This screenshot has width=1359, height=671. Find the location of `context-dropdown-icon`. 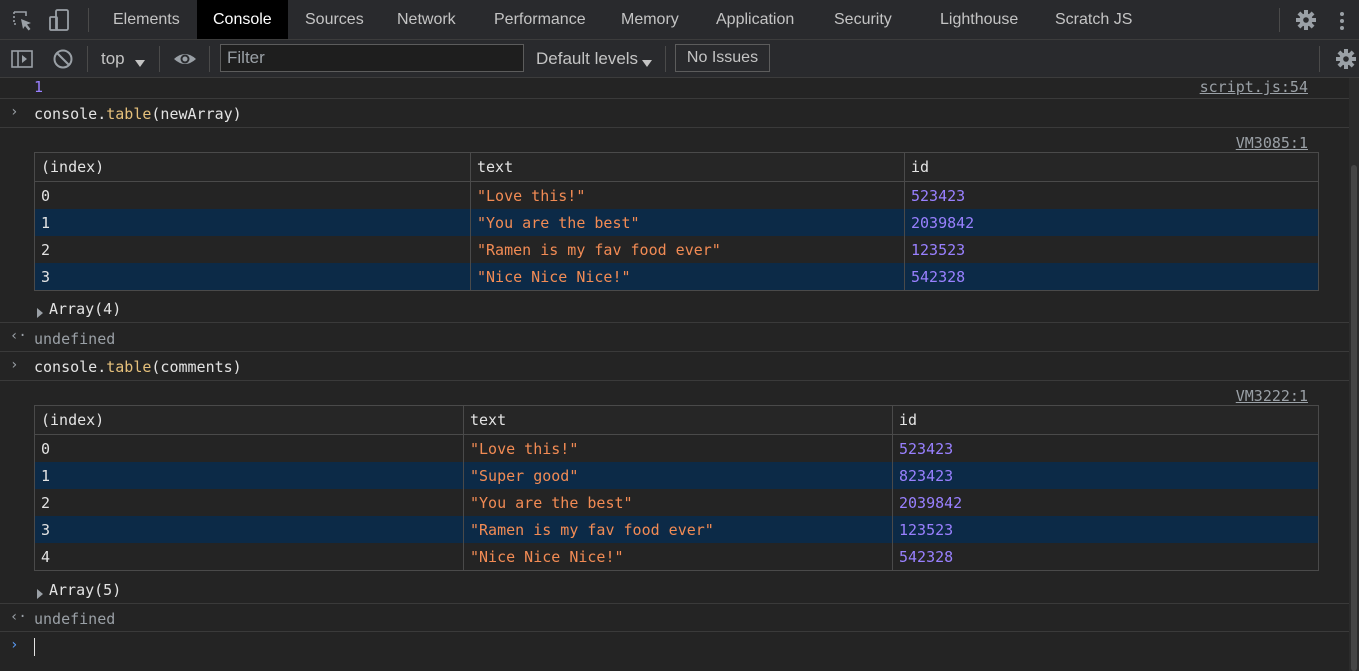

context-dropdown-icon is located at coordinates (140, 60).